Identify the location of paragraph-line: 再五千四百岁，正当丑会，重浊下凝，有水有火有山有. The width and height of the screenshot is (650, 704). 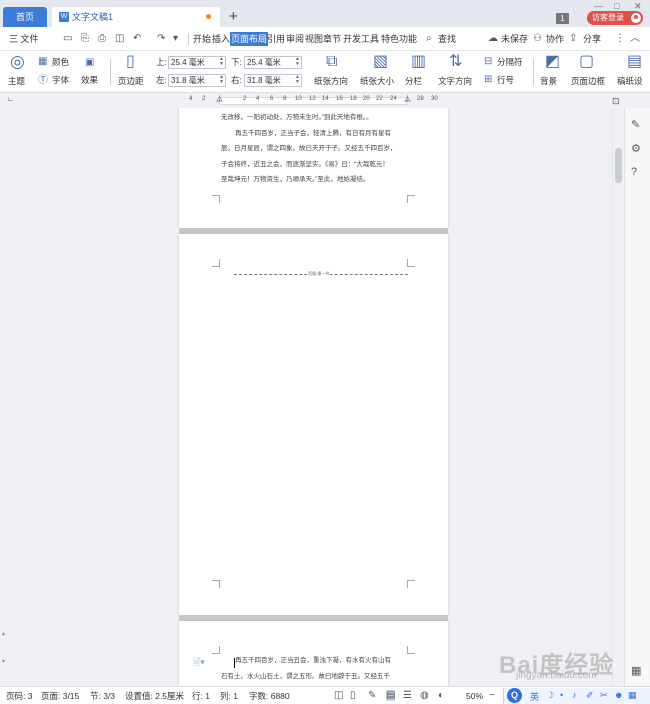
(315, 661).